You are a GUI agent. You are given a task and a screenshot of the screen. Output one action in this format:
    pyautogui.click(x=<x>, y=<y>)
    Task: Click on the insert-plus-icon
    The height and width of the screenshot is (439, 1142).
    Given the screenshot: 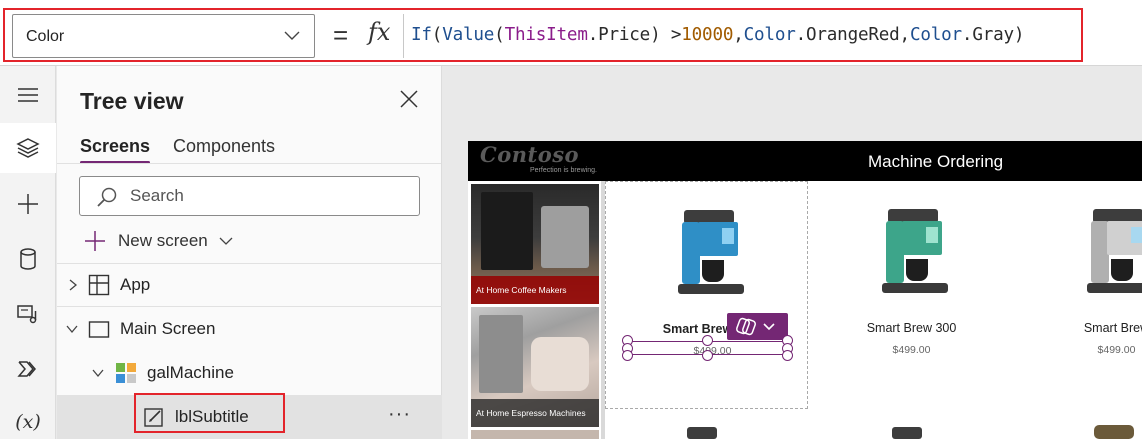 What is the action you would take?
    pyautogui.click(x=28, y=204)
    